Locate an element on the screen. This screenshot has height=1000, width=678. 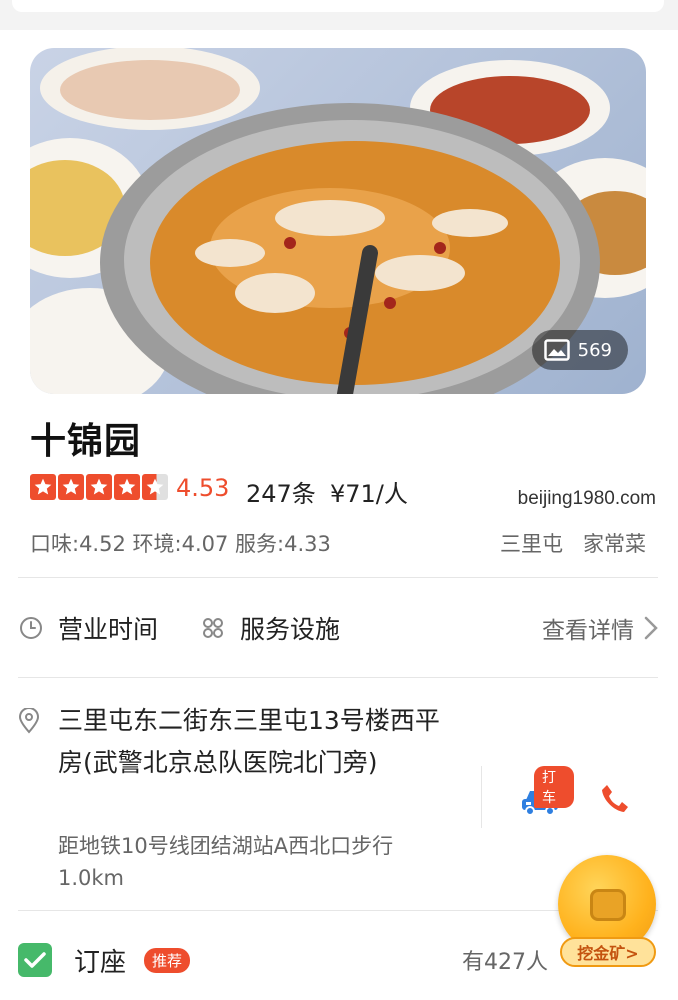
sub-scores: 口味:4.52 环境:4.07 服务:4.33 is located at coordinates (180, 544).